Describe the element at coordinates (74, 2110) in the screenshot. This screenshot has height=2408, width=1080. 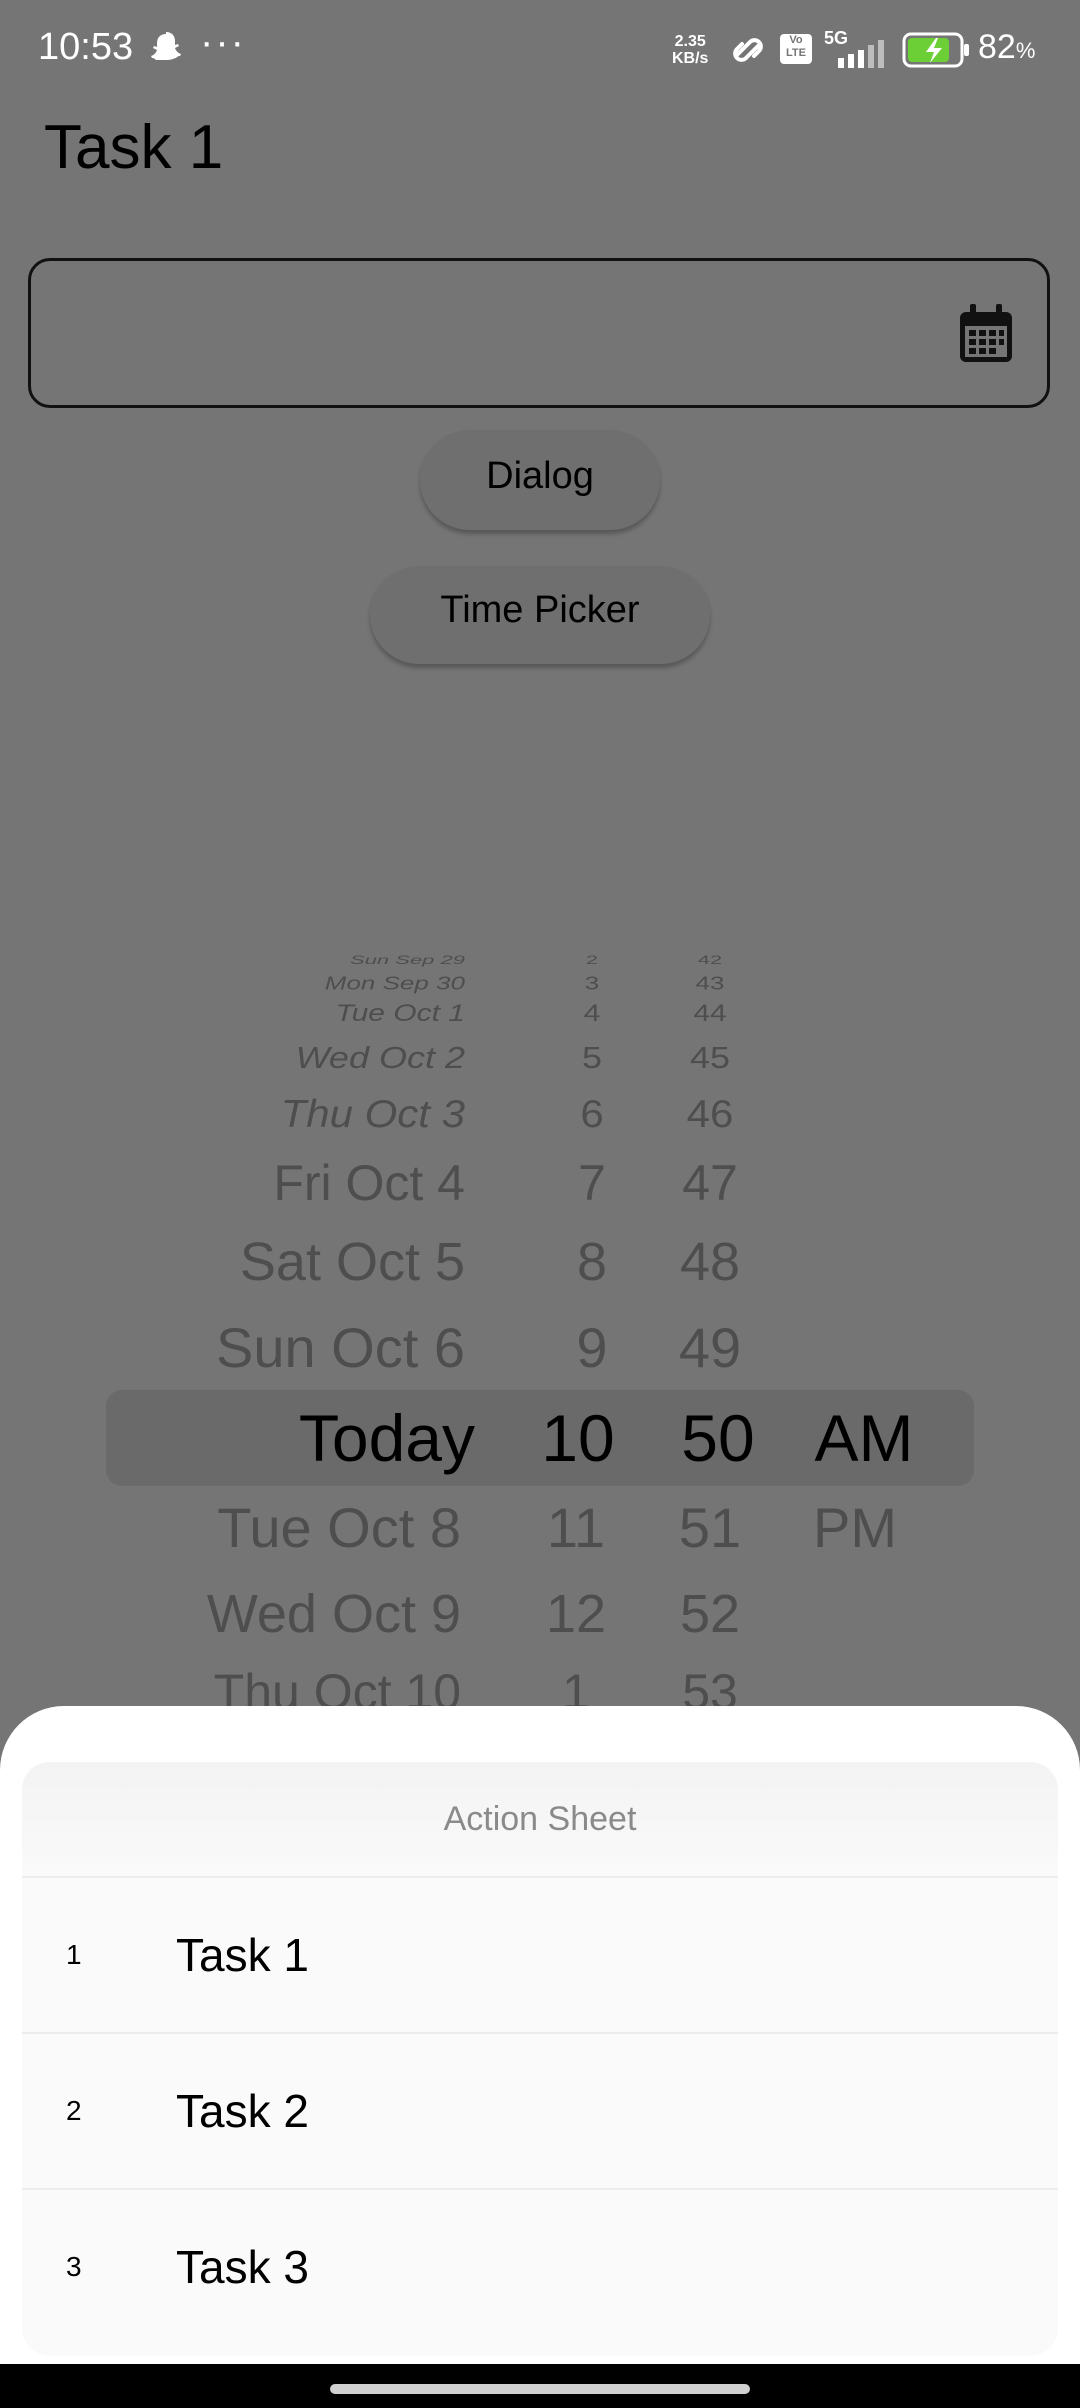
I see `action-item-number: 2` at that location.